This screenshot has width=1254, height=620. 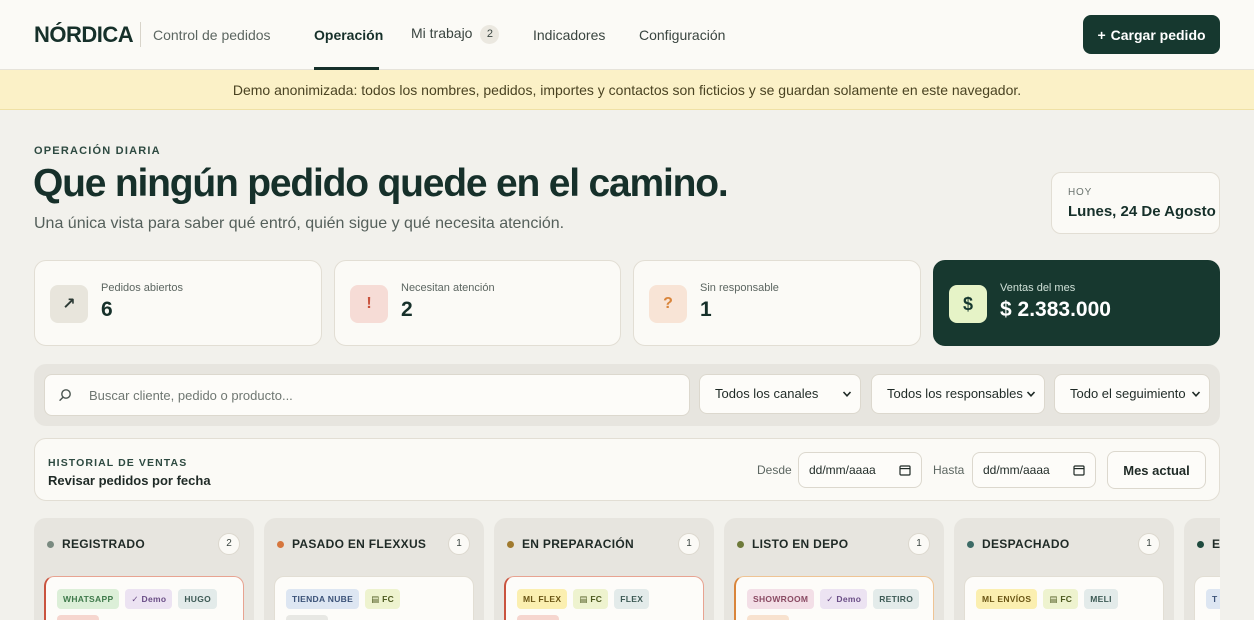 What do you see at coordinates (739, 288) in the screenshot?
I see `stat-label: Sin responsable` at bounding box center [739, 288].